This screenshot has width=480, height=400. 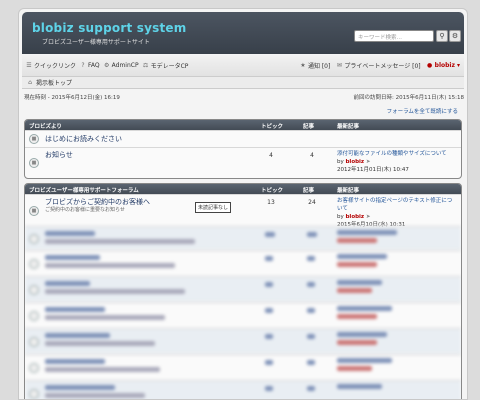 I want to click on last-post-title: お客様サイトの指定ページのテキスト修正について, so click(x=397, y=205).